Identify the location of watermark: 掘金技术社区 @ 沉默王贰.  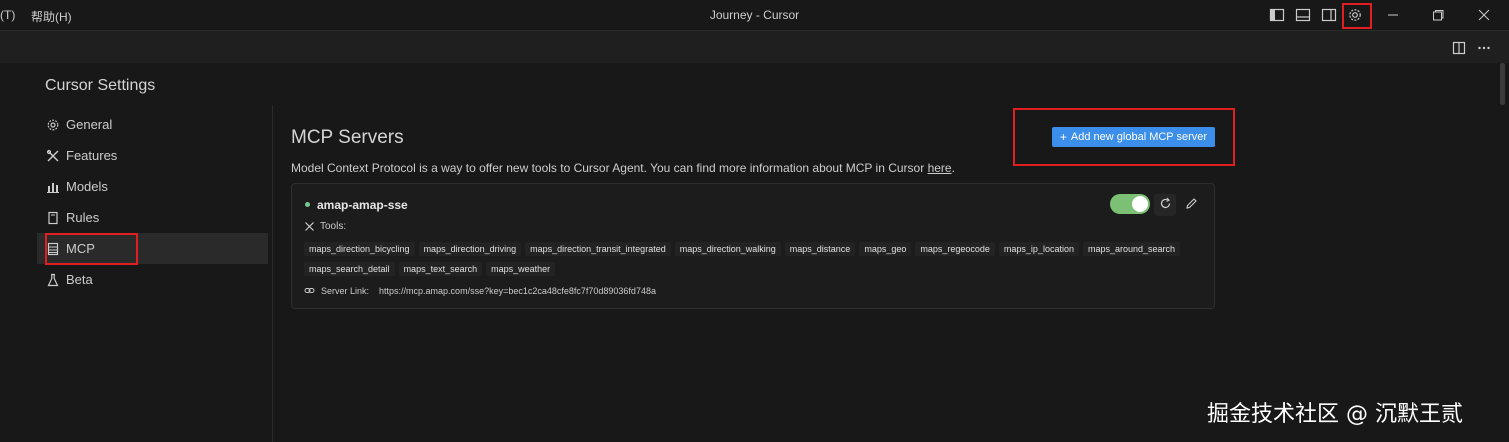
(1335, 414).